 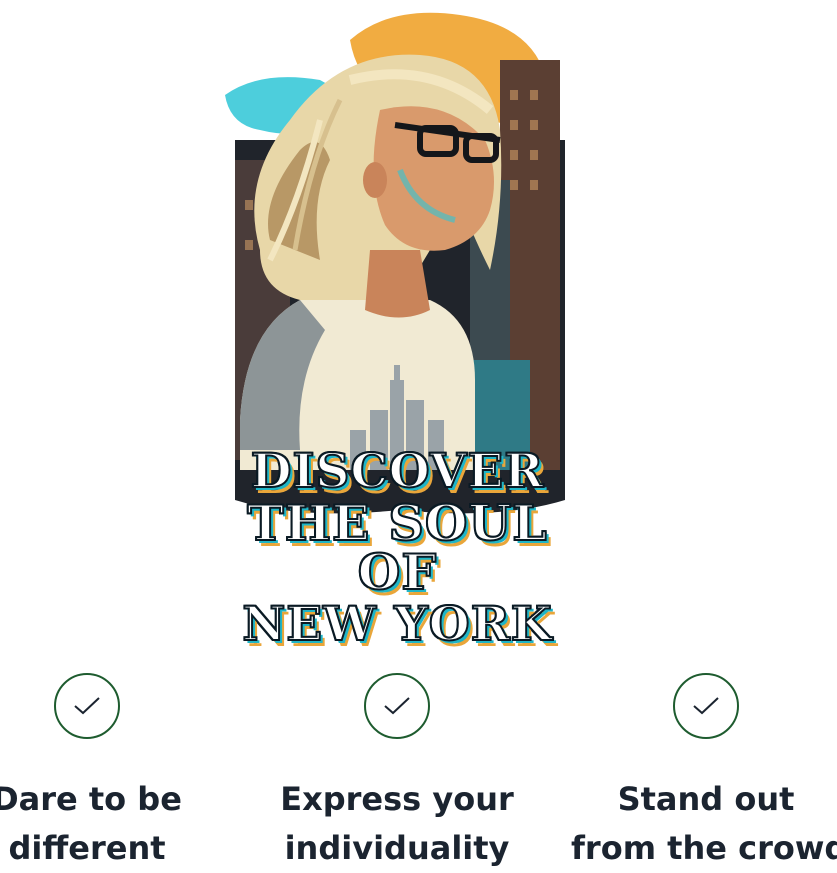 I want to click on feature-label: Dare to be different, so click(x=111, y=824).